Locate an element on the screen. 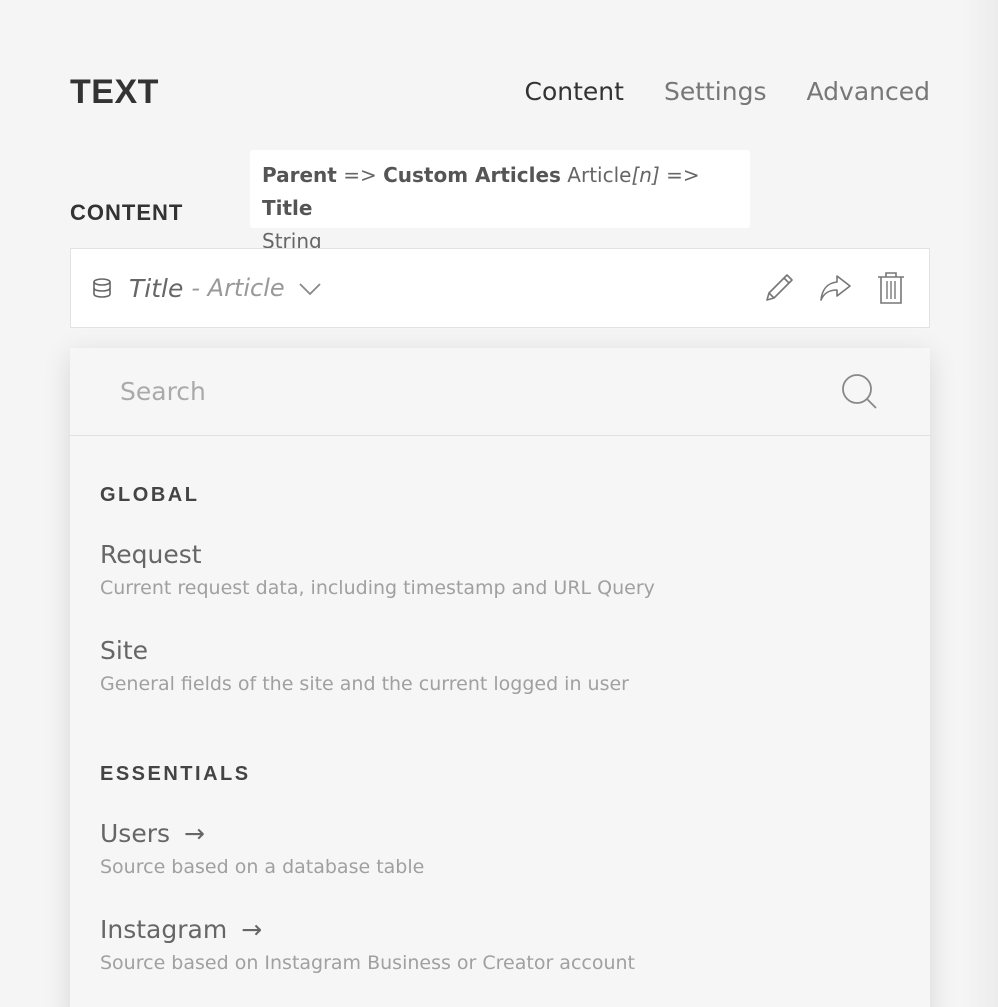  search-input is located at coordinates (480, 391).